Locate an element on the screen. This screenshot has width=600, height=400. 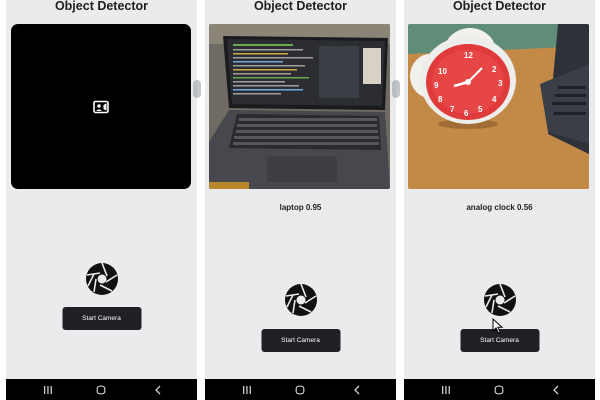
svg-text: 7 is located at coordinates (452, 109).